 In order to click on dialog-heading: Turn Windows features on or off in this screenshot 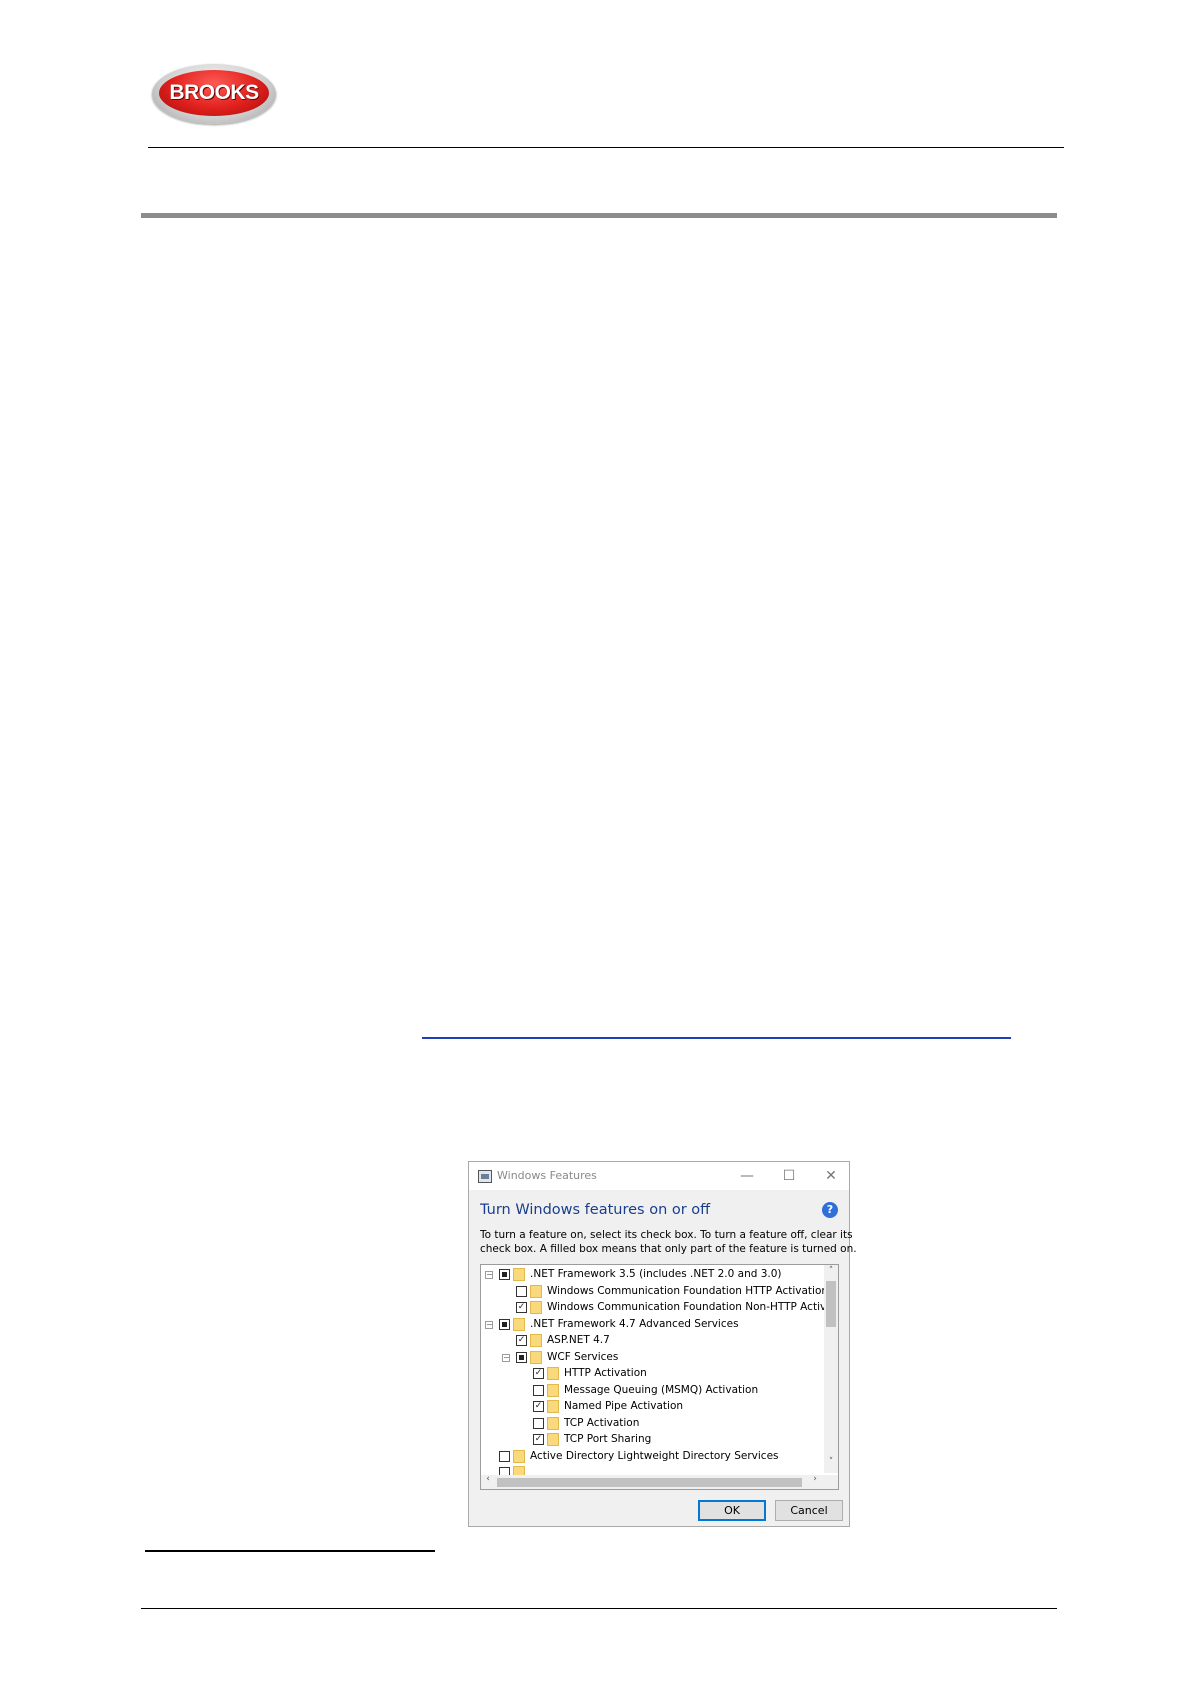, I will do `click(595, 1210)`.